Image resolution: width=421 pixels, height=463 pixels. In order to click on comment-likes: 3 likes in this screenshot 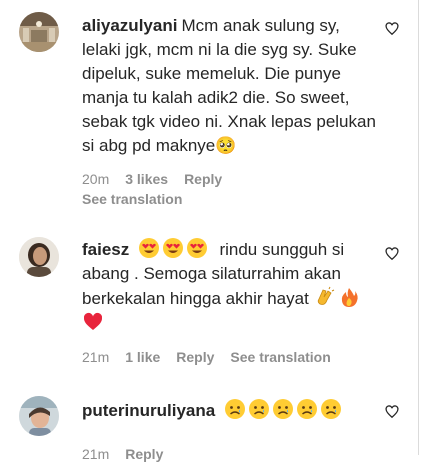, I will do `click(146, 179)`.